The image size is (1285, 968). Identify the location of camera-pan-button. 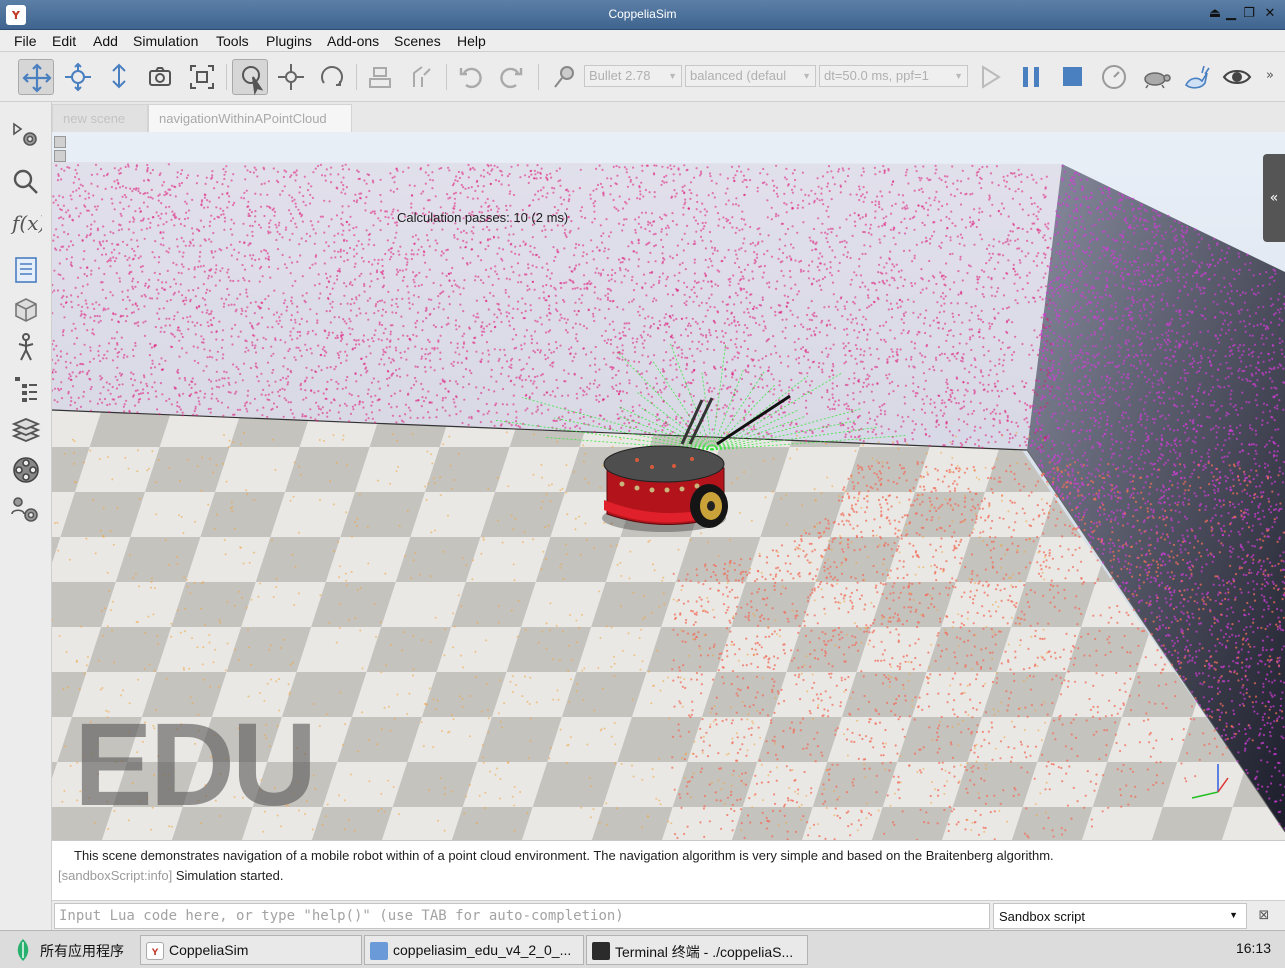
(36, 77).